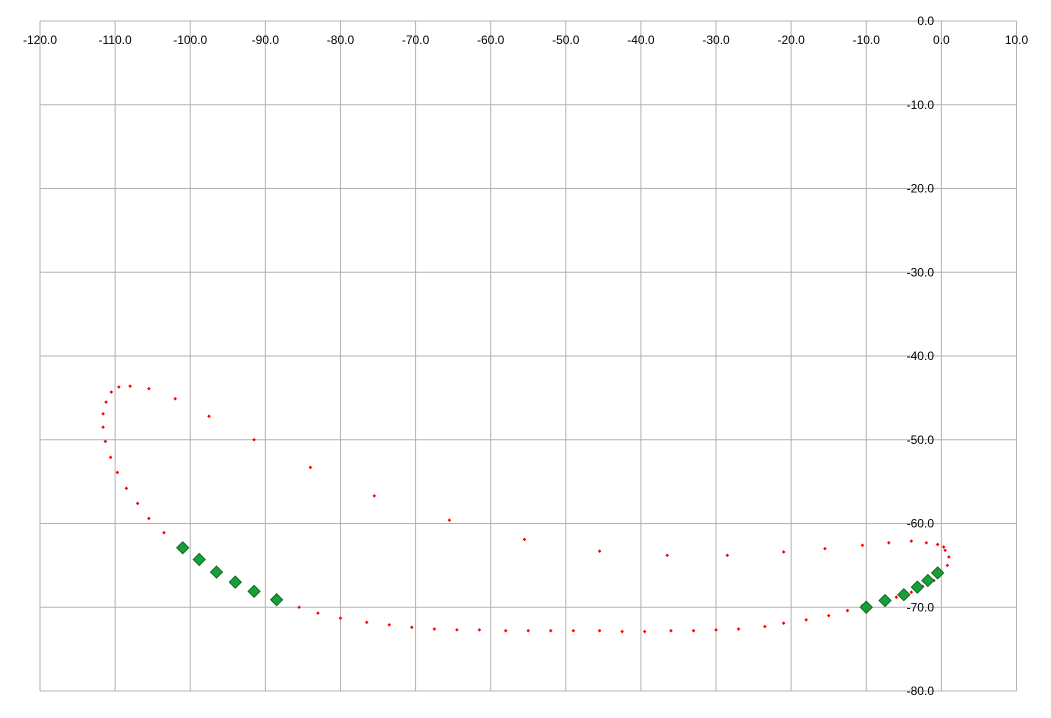 This screenshot has height=718, width=1051. Describe the element at coordinates (416, 40) in the screenshot. I see `x-tick-label: -70.0` at that location.